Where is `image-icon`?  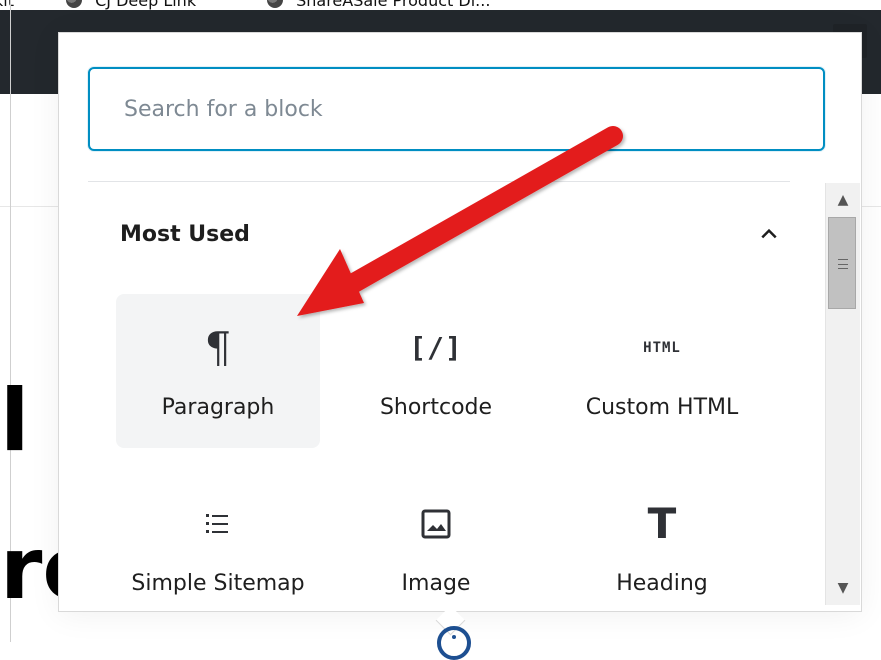 image-icon is located at coordinates (436, 524).